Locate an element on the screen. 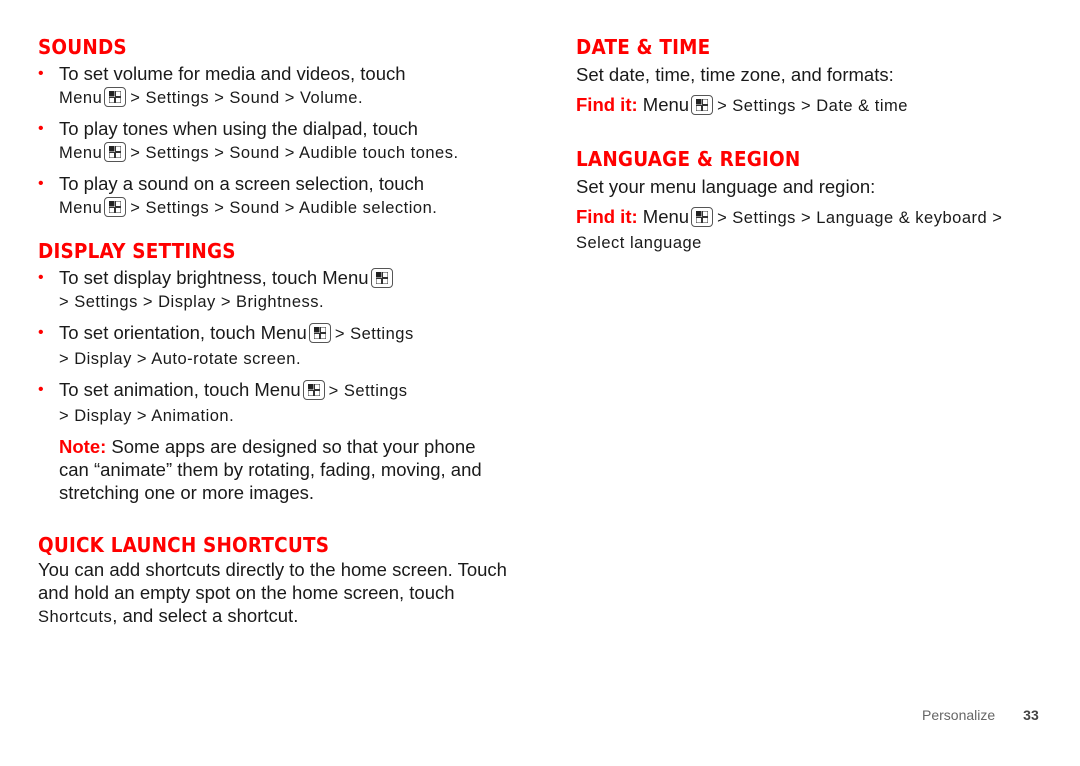 This screenshot has width=1080, height=766. page-footer: Personalize 33 is located at coordinates (980, 715).